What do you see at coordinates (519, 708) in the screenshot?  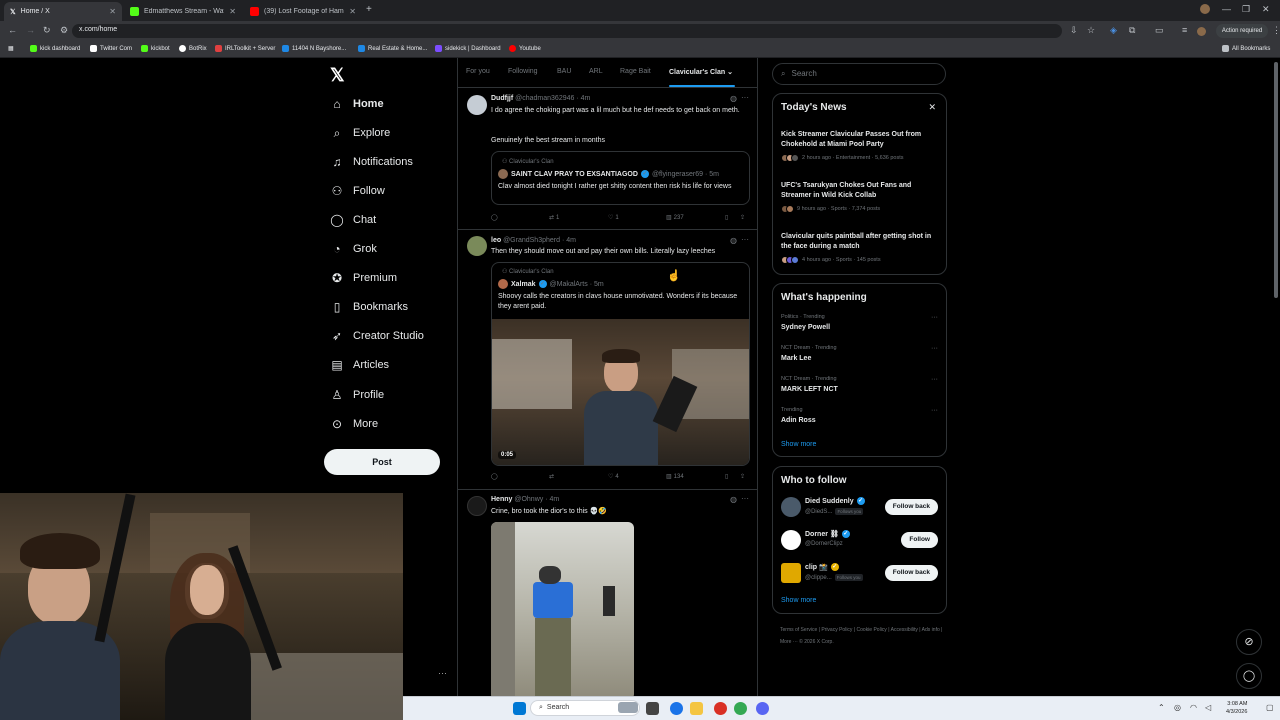 I see `start-icon` at bounding box center [519, 708].